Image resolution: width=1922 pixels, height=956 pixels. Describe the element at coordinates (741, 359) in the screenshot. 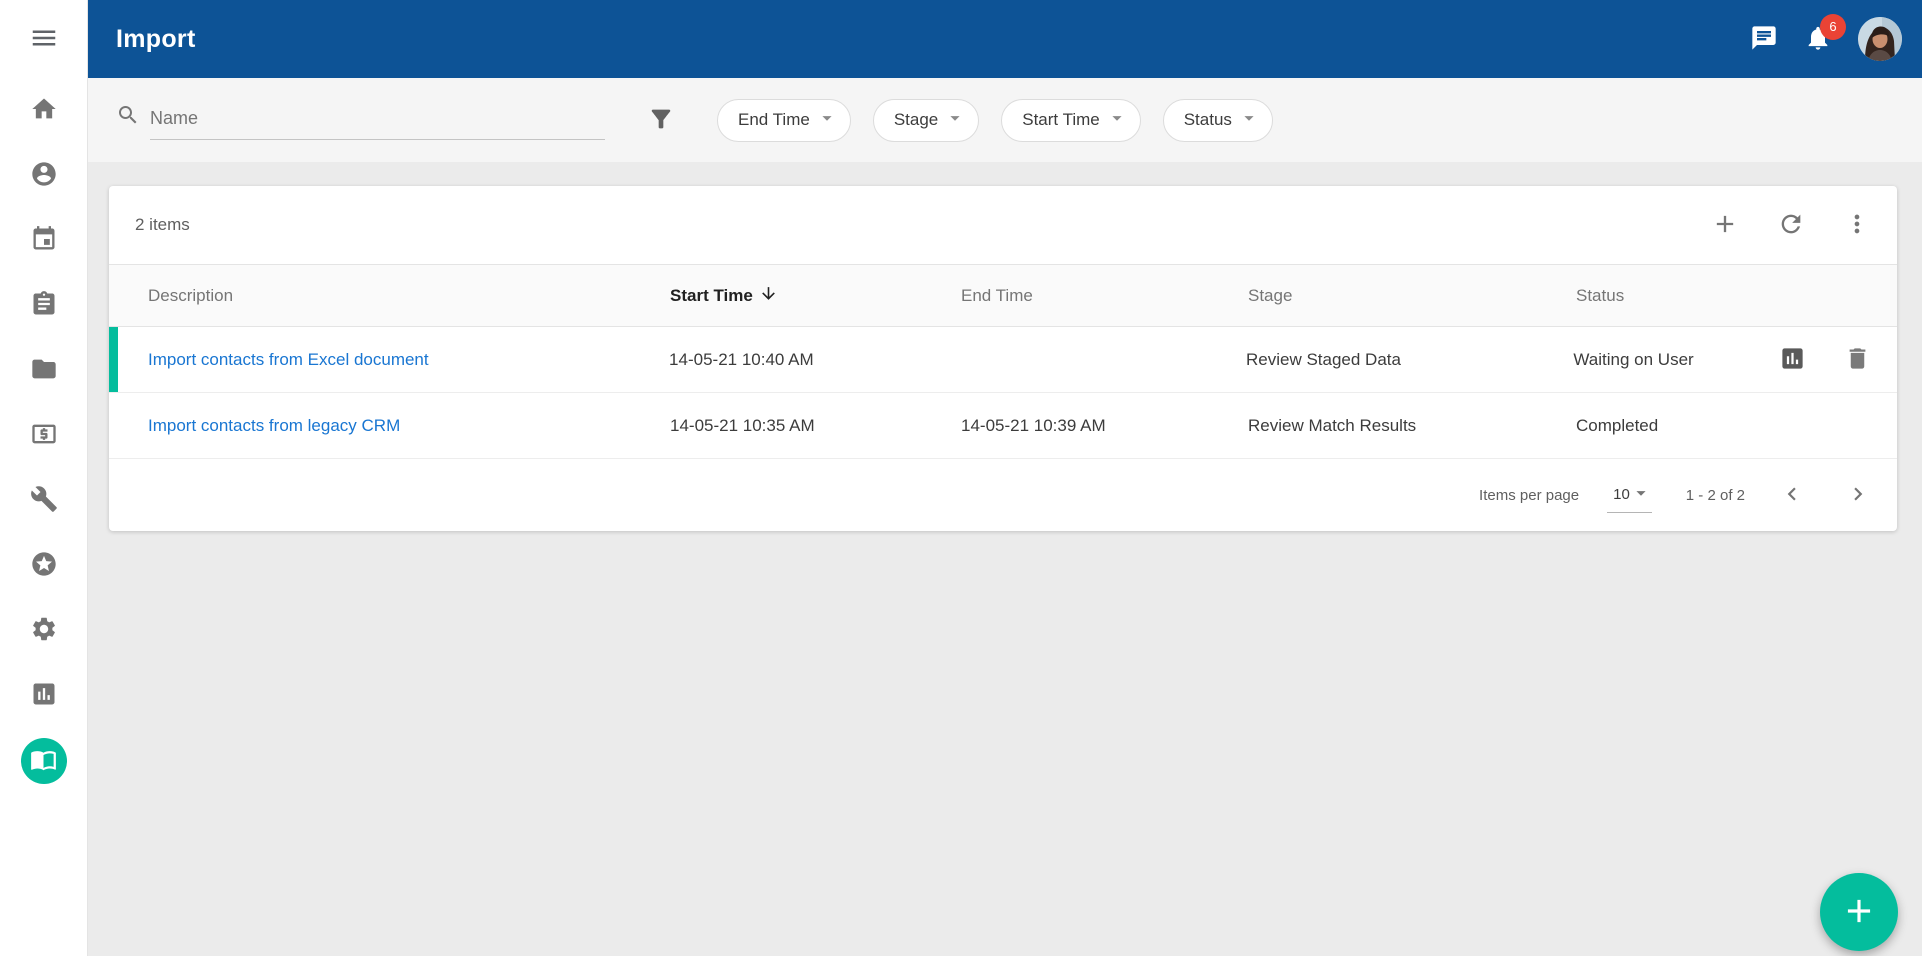

I see `cell-start-time: 14-05-21 10:40 AM` at that location.